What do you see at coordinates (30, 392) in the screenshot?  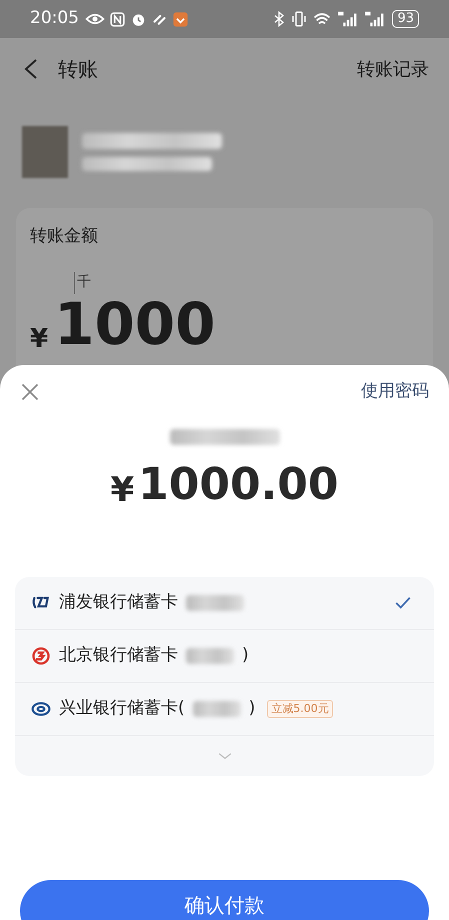 I see `close-icon` at bounding box center [30, 392].